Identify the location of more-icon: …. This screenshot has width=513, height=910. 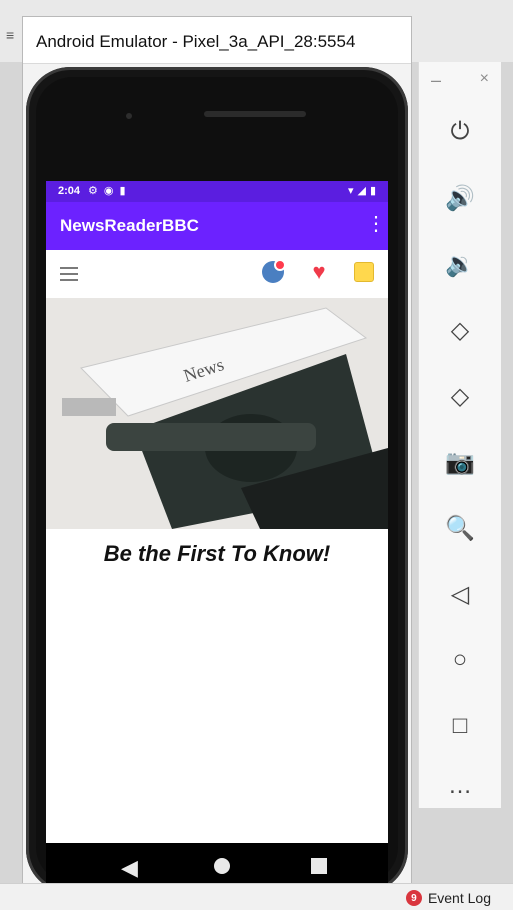
(460, 786).